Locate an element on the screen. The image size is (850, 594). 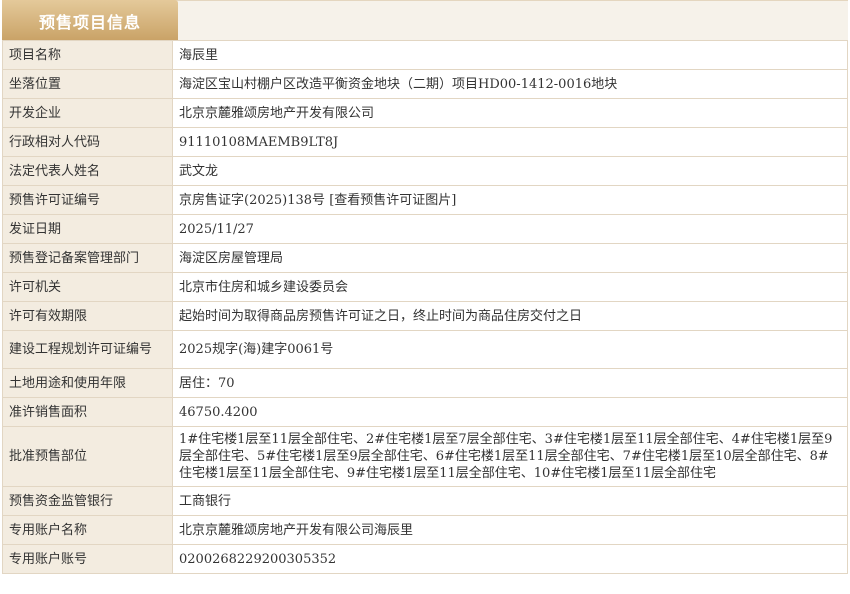
table-row: 法定代表人姓名 武文龙 is located at coordinates (425, 171).